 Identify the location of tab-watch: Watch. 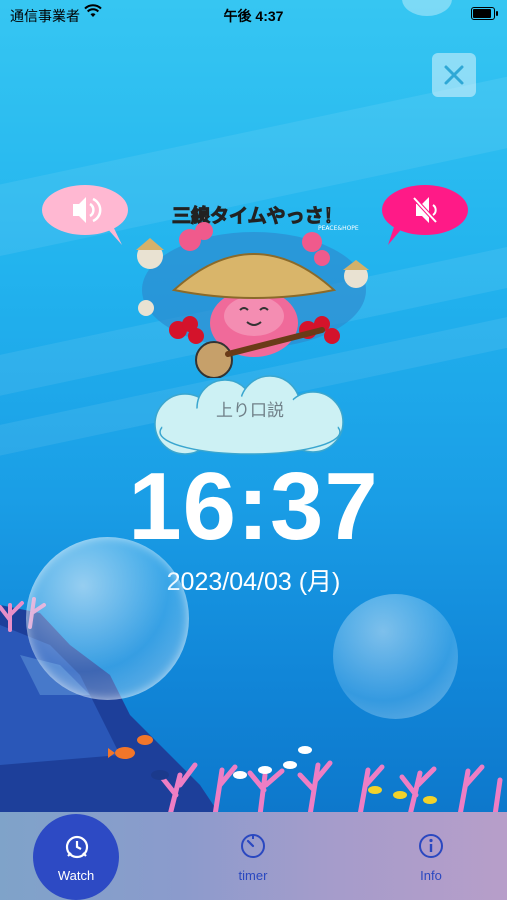
(75, 856).